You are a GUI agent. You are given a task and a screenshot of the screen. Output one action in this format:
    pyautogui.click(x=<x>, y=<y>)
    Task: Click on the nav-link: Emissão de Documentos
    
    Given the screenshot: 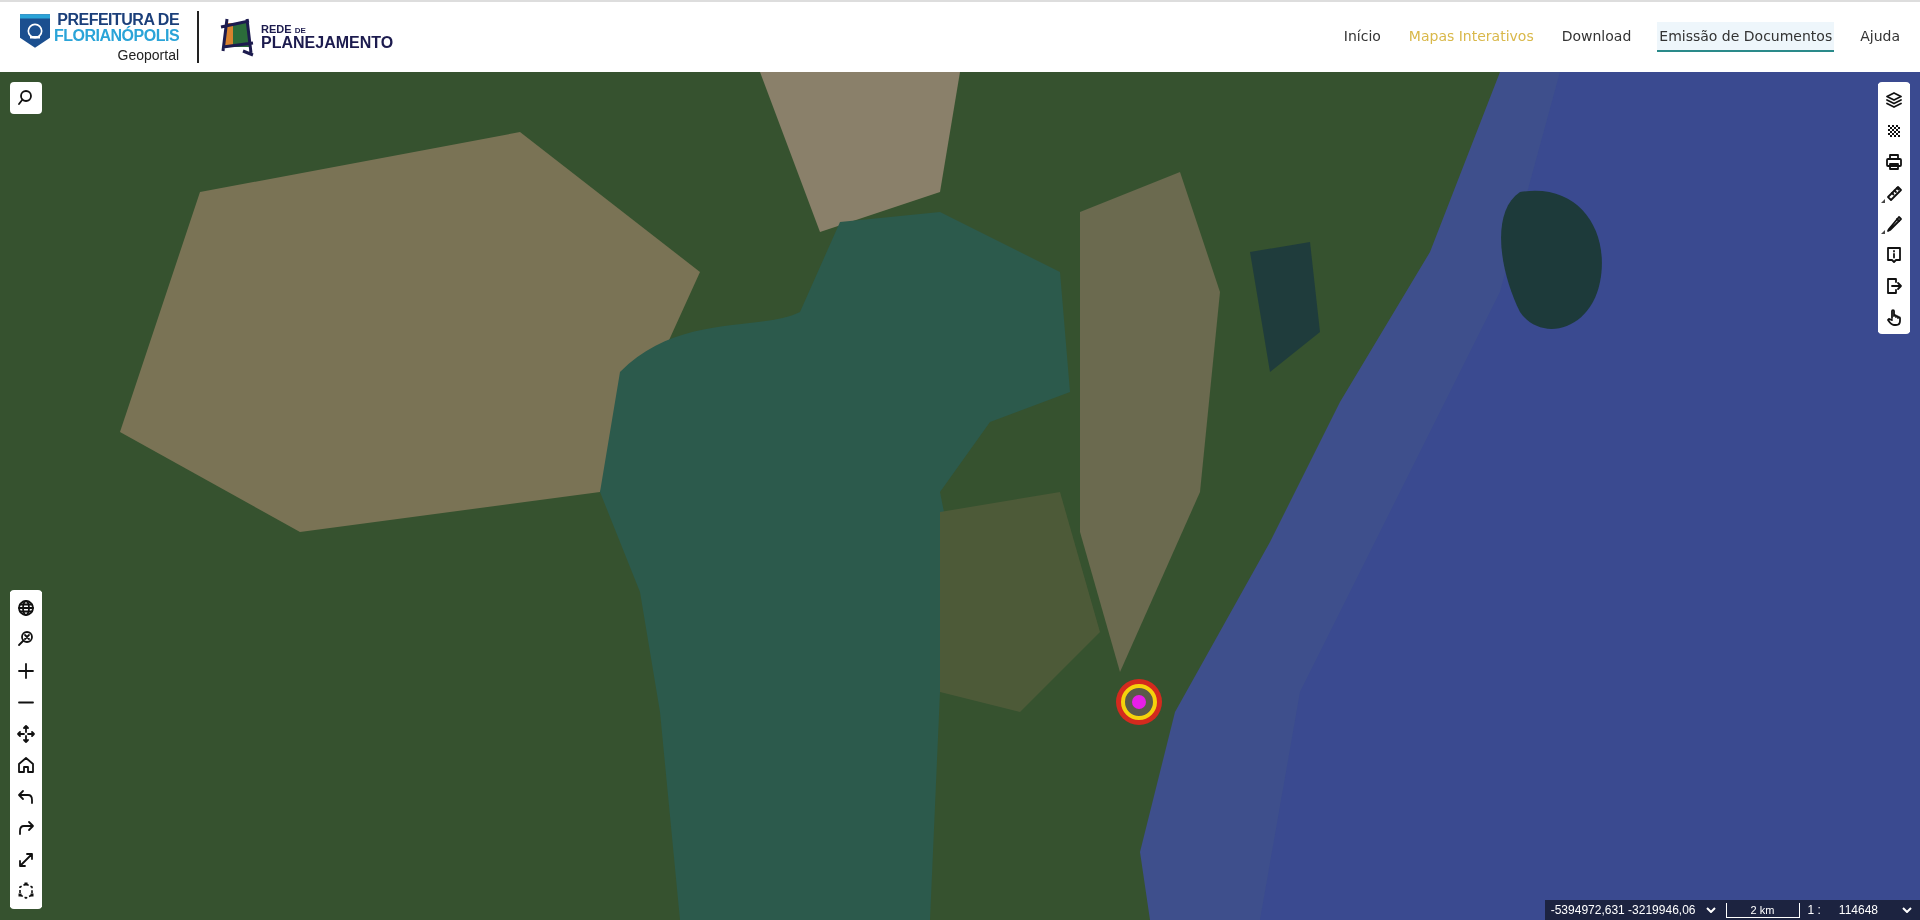 What is the action you would take?
    pyautogui.click(x=1746, y=37)
    